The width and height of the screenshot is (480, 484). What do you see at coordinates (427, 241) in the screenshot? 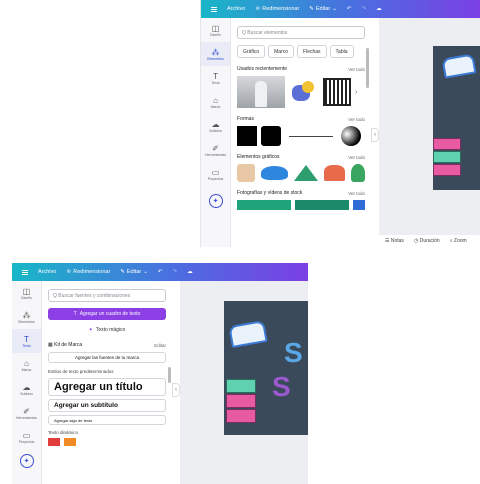
I see `timer-button: ◷ Duración` at bounding box center [427, 241].